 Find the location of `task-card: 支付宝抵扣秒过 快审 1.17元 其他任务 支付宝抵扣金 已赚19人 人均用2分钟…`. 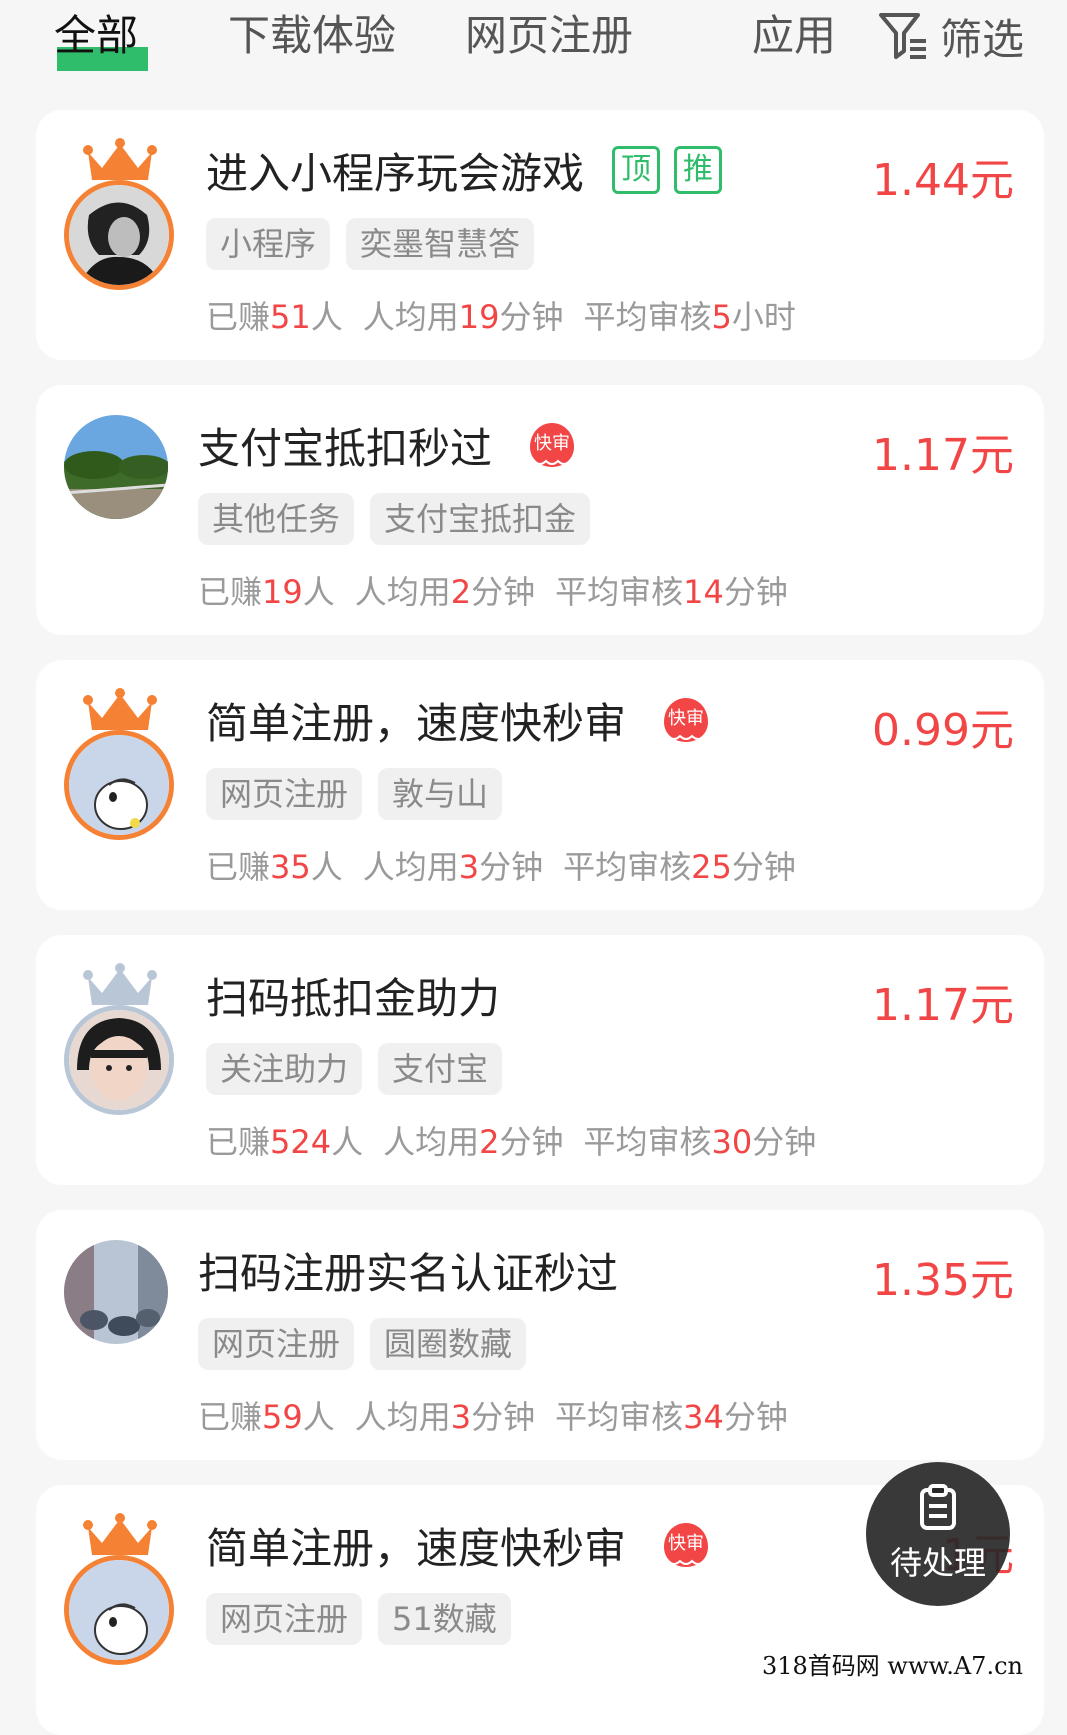

task-card: 支付宝抵扣秒过 快审 1.17元 其他任务 支付宝抵扣金 已赚19人 人均用2分钟… is located at coordinates (540, 510).